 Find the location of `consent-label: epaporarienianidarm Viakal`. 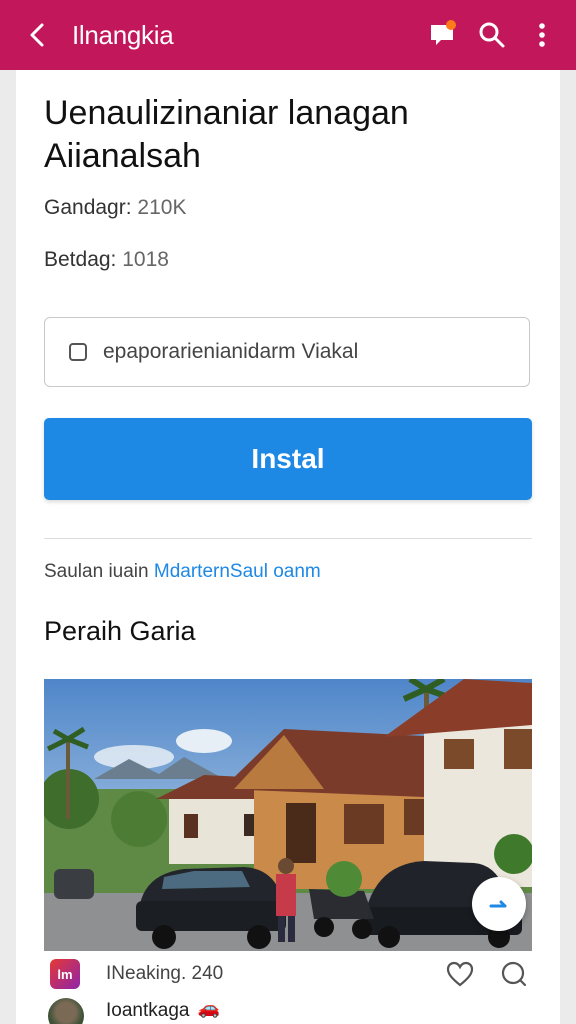

consent-label: epaporarienianidarm Viakal is located at coordinates (231, 351).